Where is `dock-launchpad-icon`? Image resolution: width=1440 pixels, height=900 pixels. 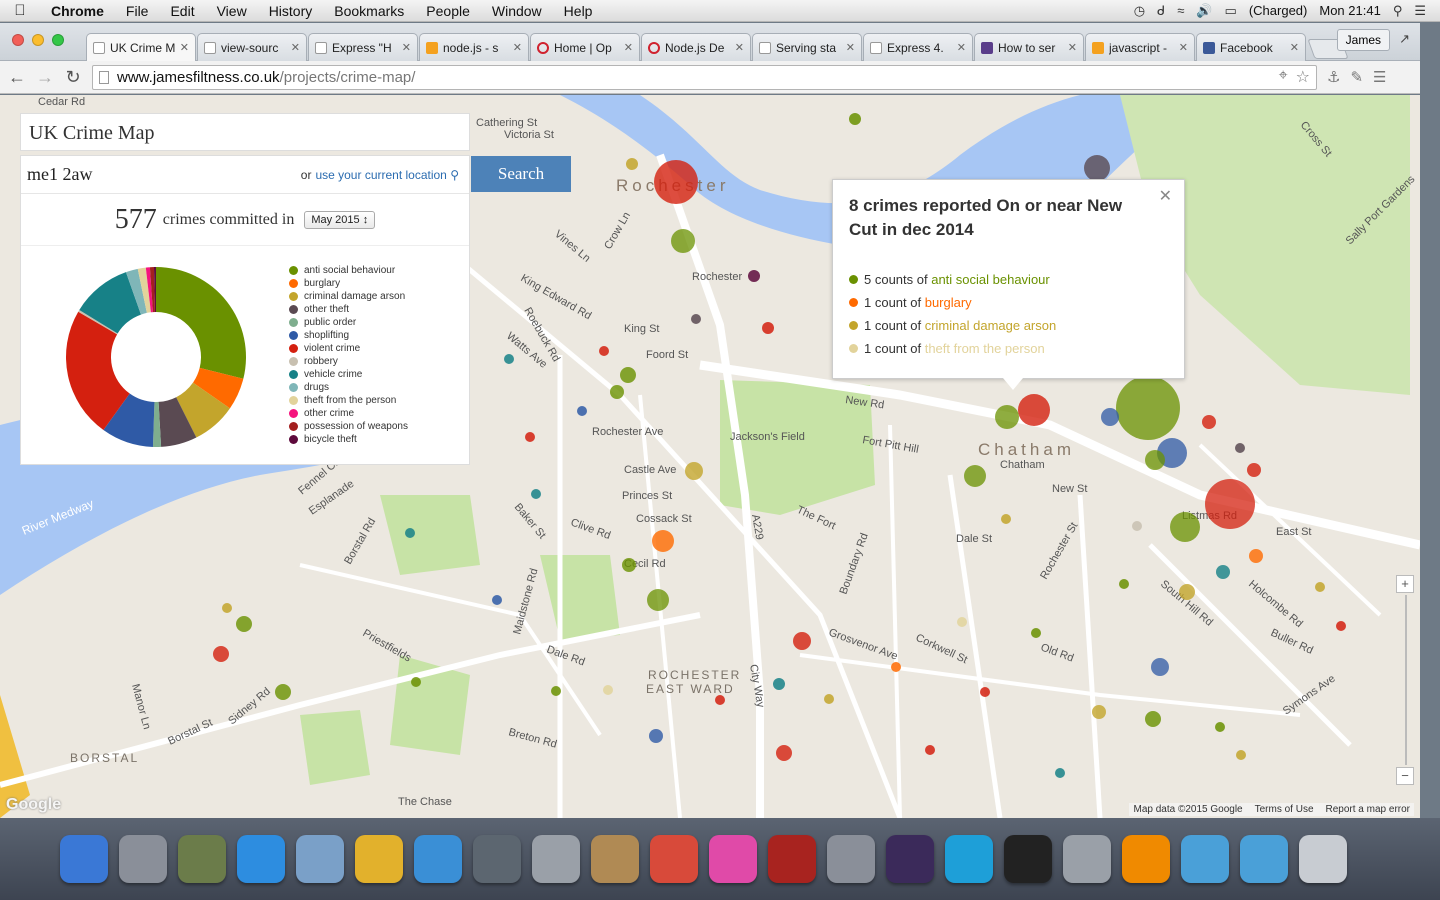
dock-launchpad-icon is located at coordinates (143, 859).